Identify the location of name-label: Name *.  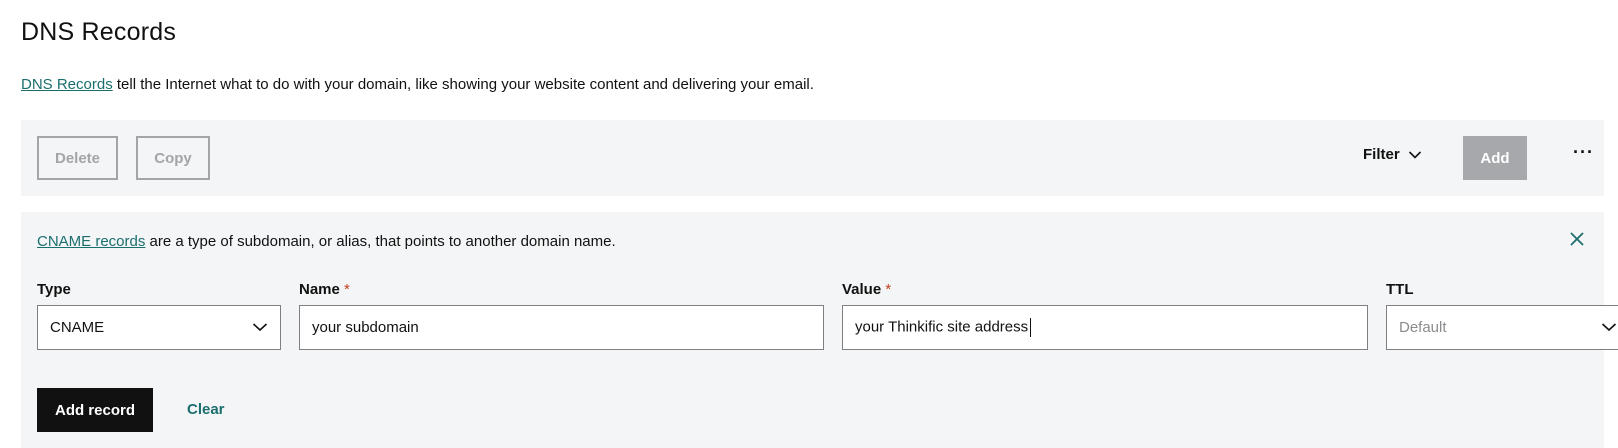
(324, 289).